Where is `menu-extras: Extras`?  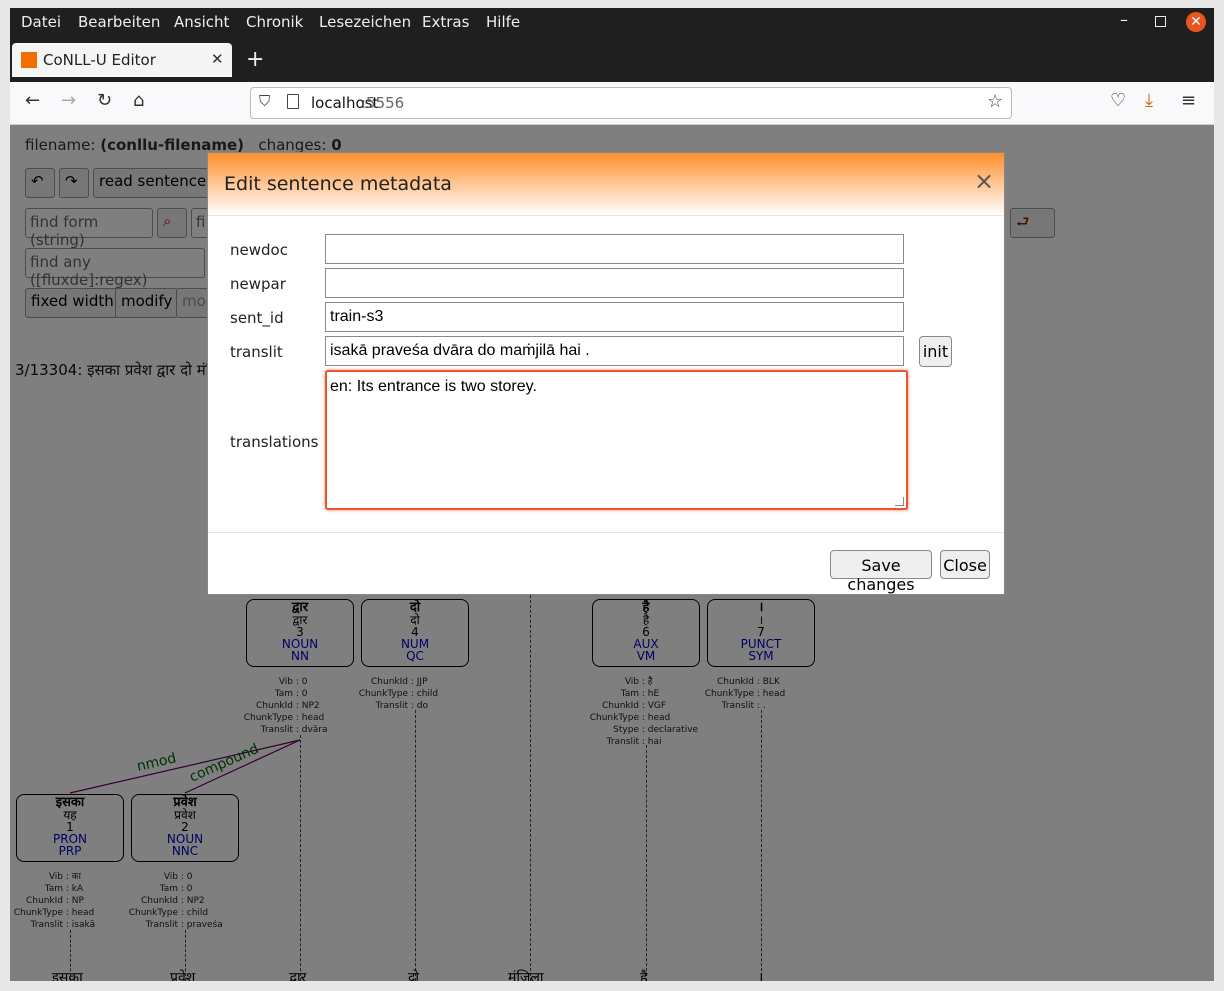 menu-extras: Extras is located at coordinates (445, 22).